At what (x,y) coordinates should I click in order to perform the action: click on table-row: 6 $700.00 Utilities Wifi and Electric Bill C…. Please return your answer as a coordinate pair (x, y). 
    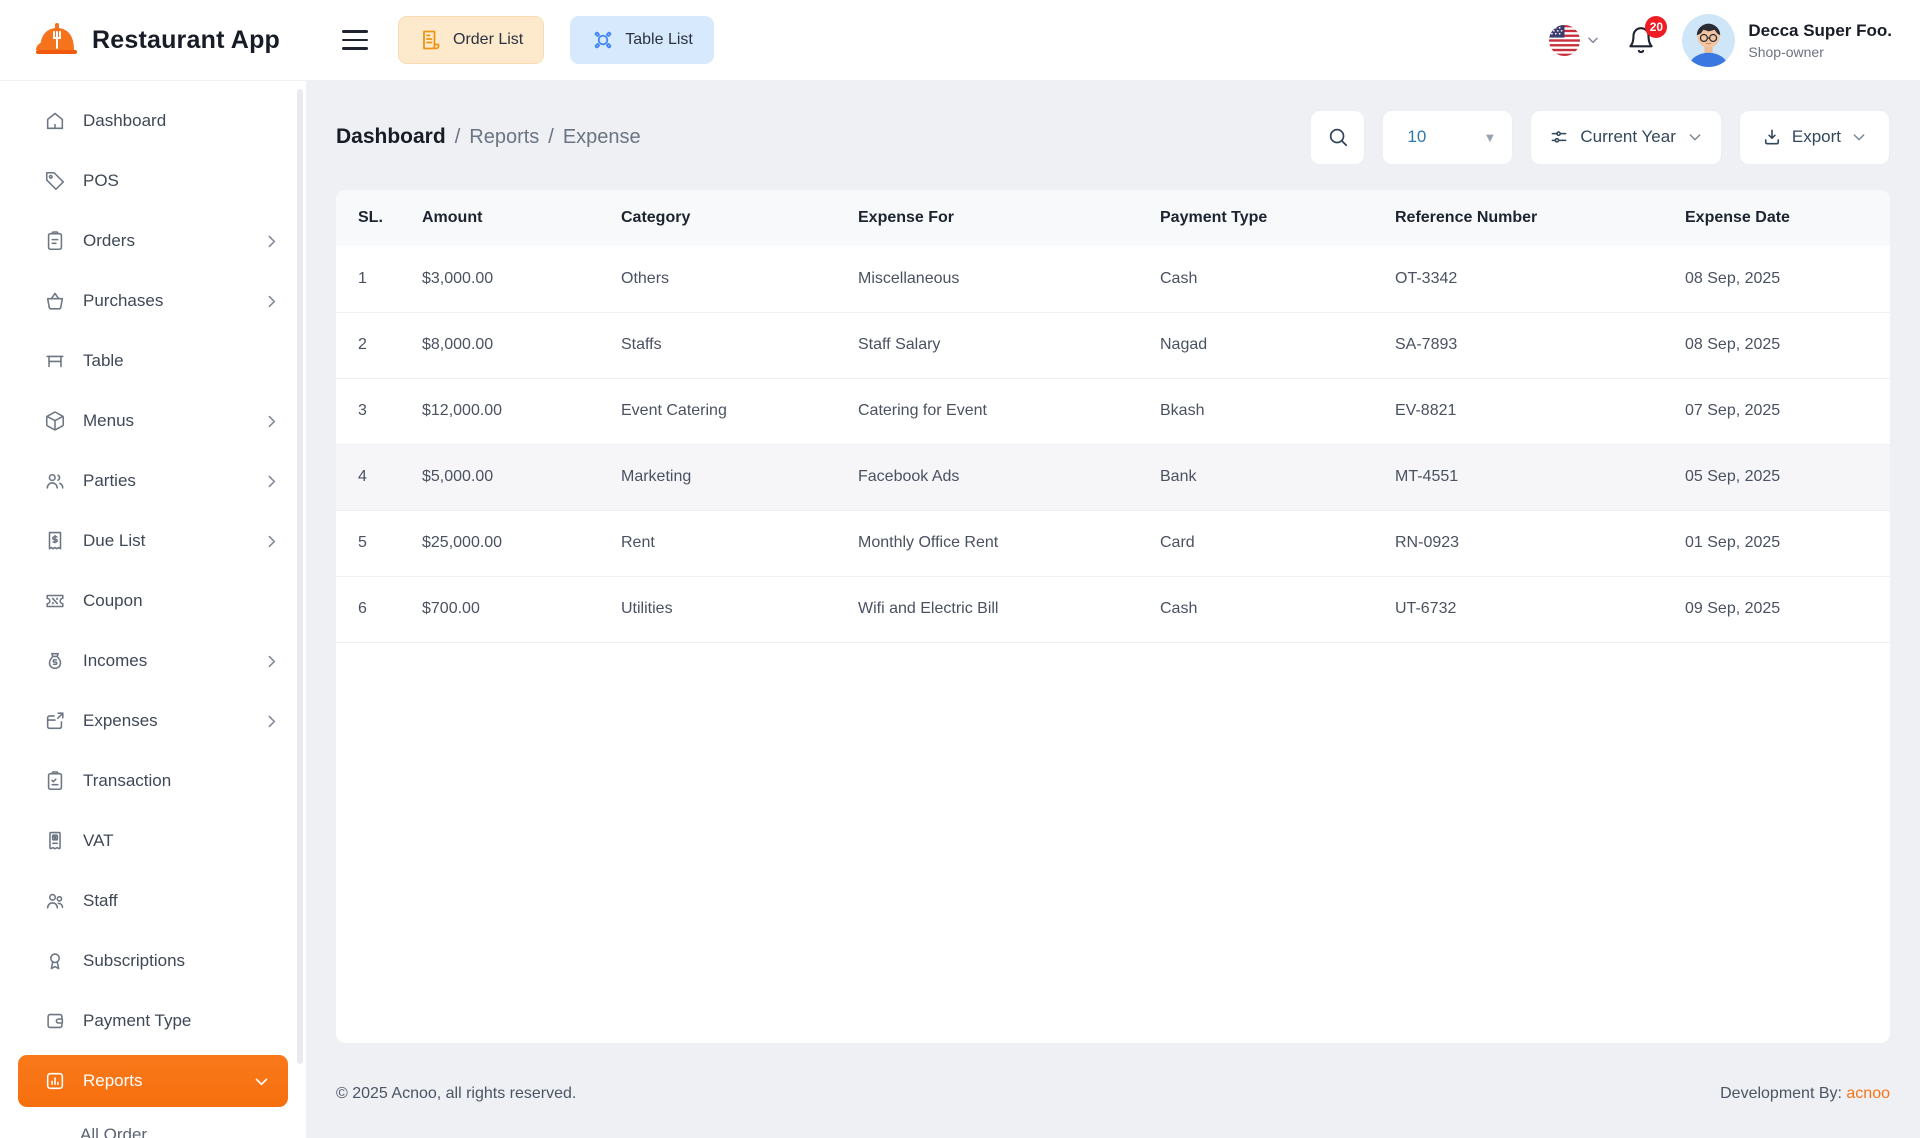
    Looking at the image, I should click on (1113, 609).